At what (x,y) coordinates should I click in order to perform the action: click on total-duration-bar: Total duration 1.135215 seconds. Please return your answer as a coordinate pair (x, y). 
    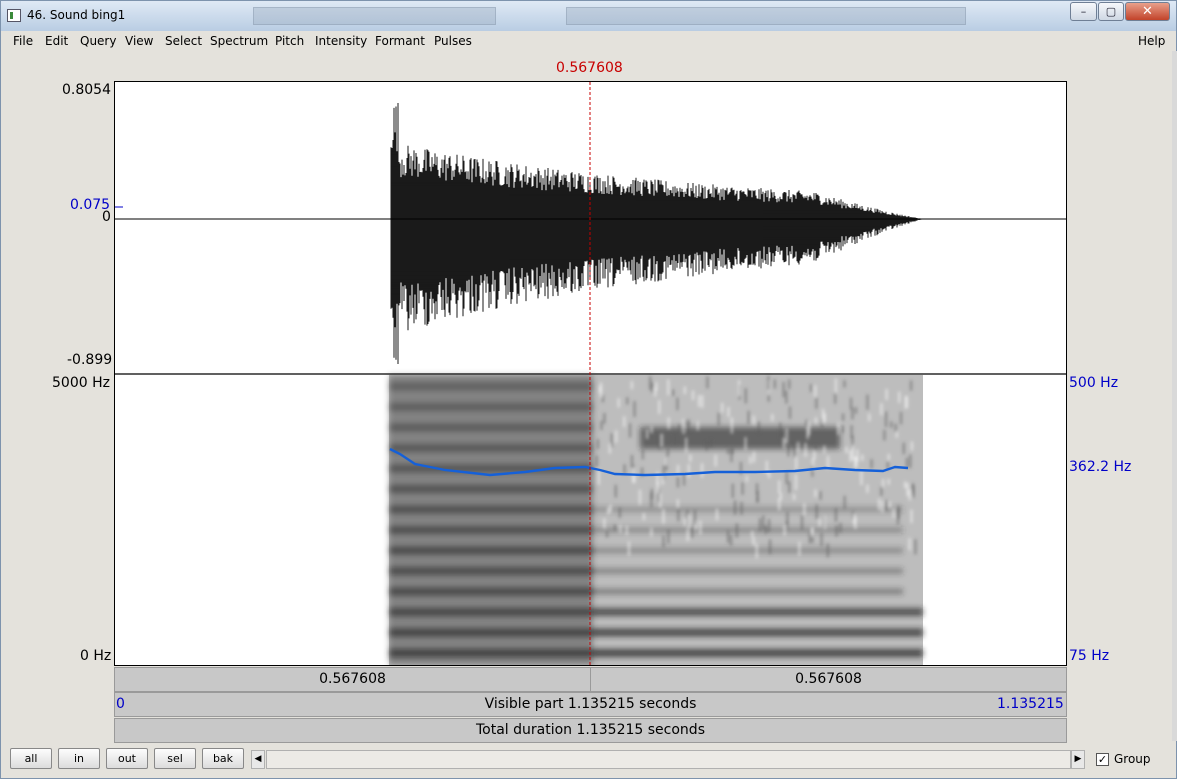
    Looking at the image, I should click on (590, 730).